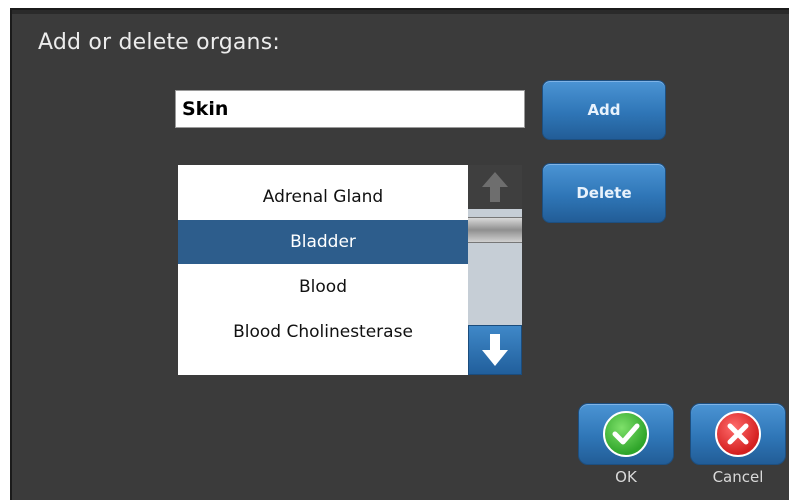 This screenshot has width=789, height=500. What do you see at coordinates (738, 477) in the screenshot?
I see `cancel-label: Cancel` at bounding box center [738, 477].